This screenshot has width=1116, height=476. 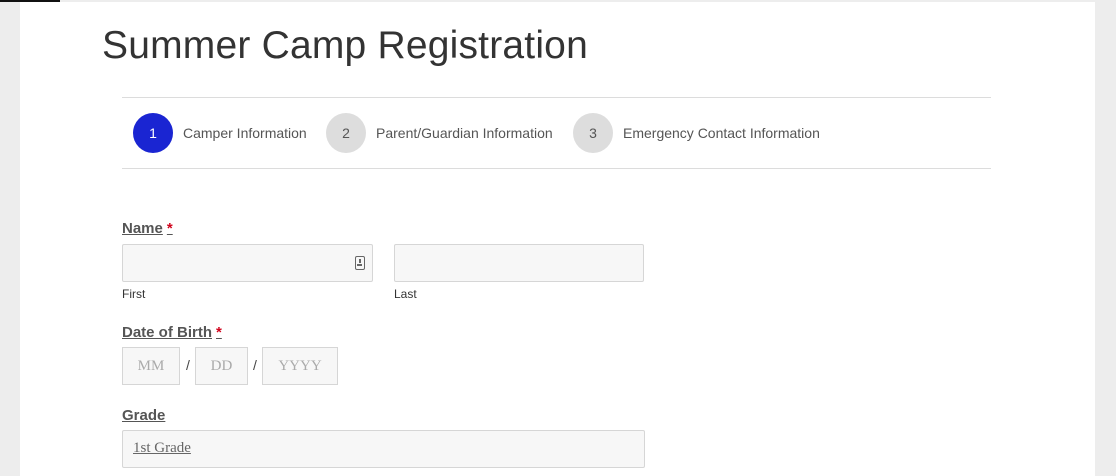 What do you see at coordinates (162, 448) in the screenshot?
I see `grade-selected-value: 1st Grade` at bounding box center [162, 448].